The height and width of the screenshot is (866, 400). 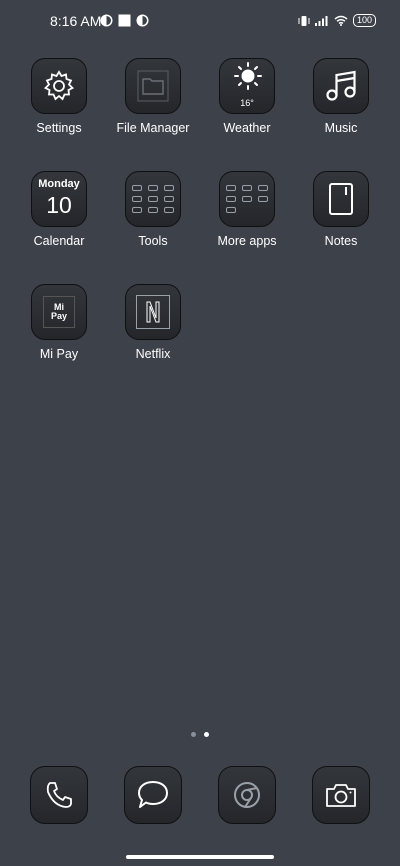 I want to click on mi-pay-logo: Mi Pay, so click(x=59, y=312).